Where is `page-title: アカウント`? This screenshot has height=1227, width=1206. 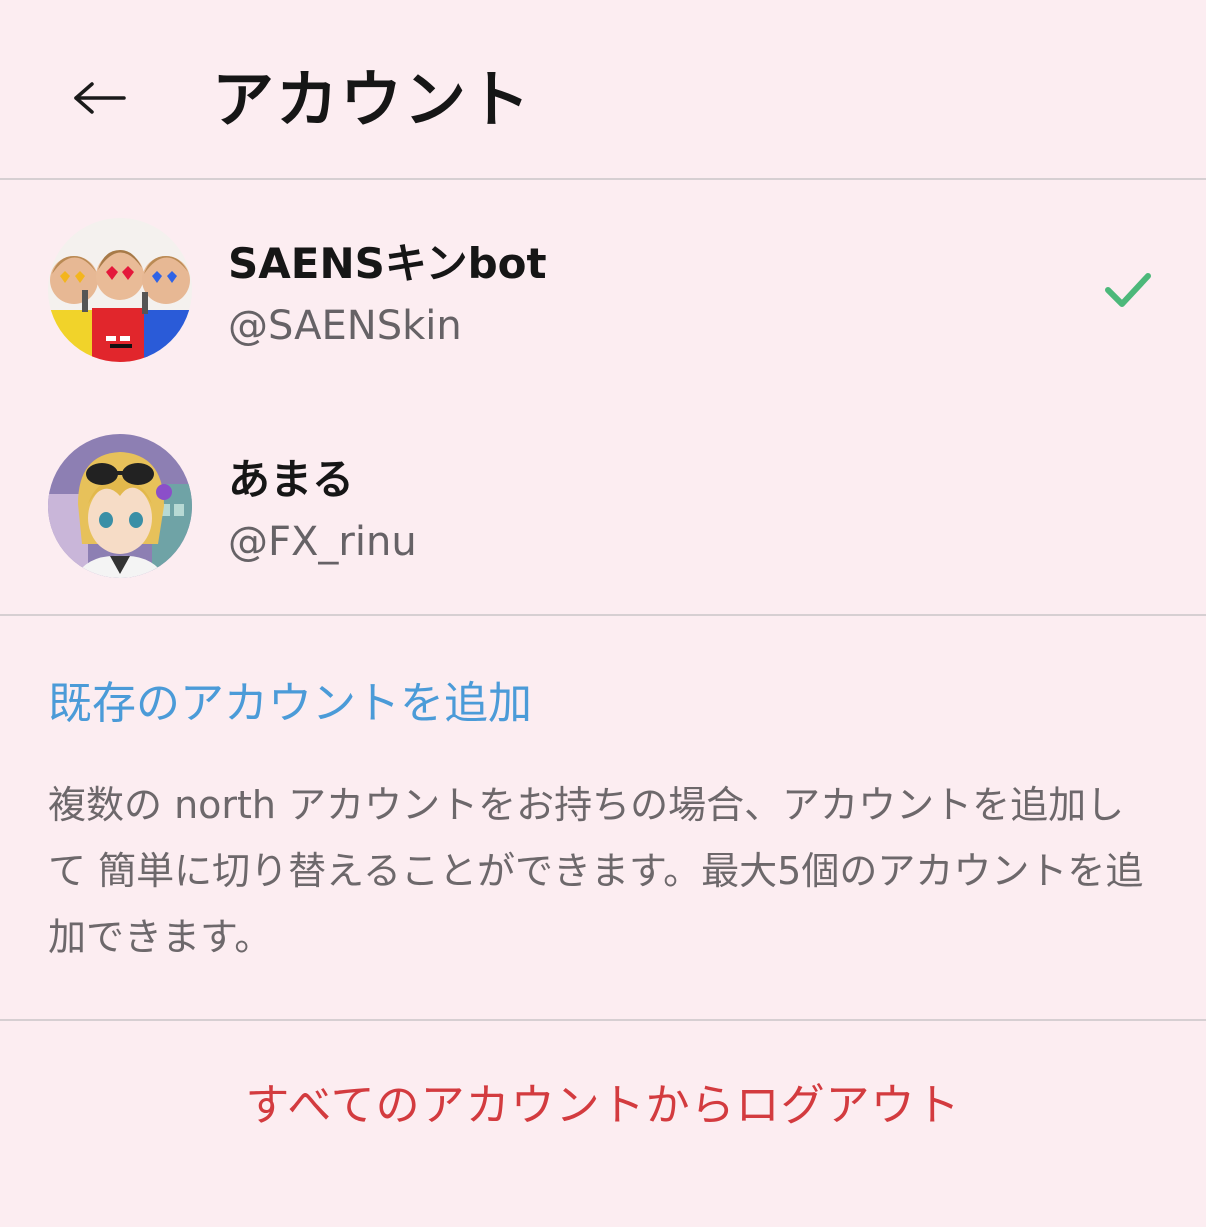 page-title: アカウント is located at coordinates (372, 99).